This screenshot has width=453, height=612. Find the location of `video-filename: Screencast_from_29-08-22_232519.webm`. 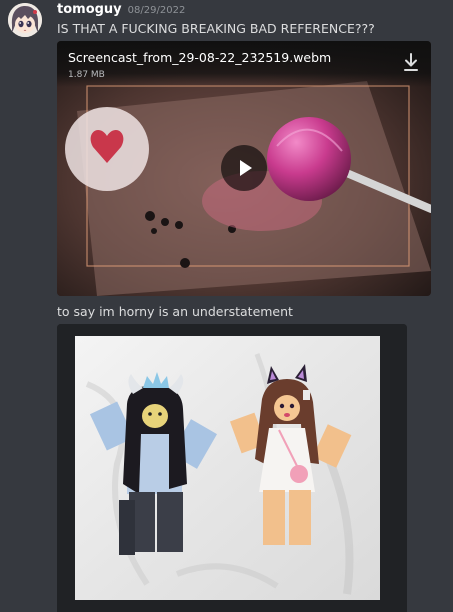

video-filename: Screencast_from_29-08-22_232519.webm is located at coordinates (199, 57).